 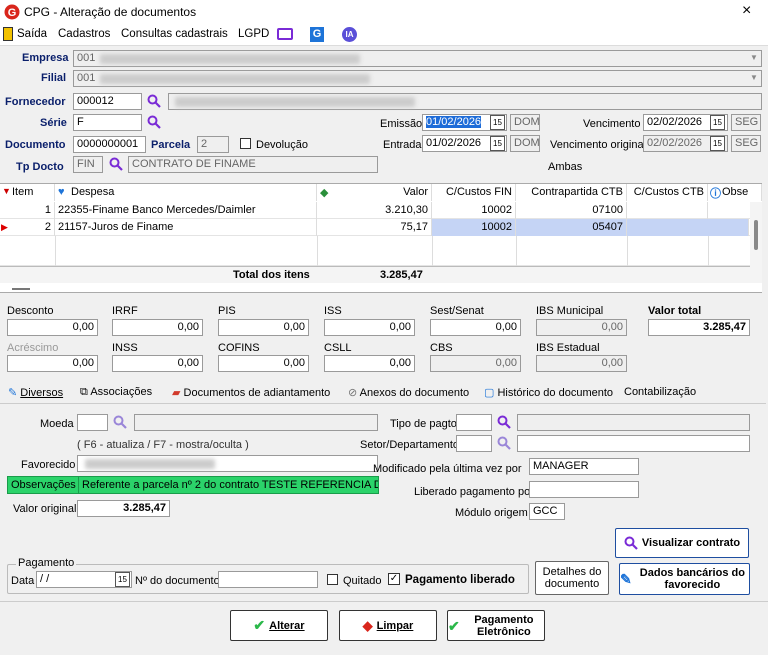 I want to click on grid-header-ccctb: C/Custos CTB, so click(x=667, y=192).